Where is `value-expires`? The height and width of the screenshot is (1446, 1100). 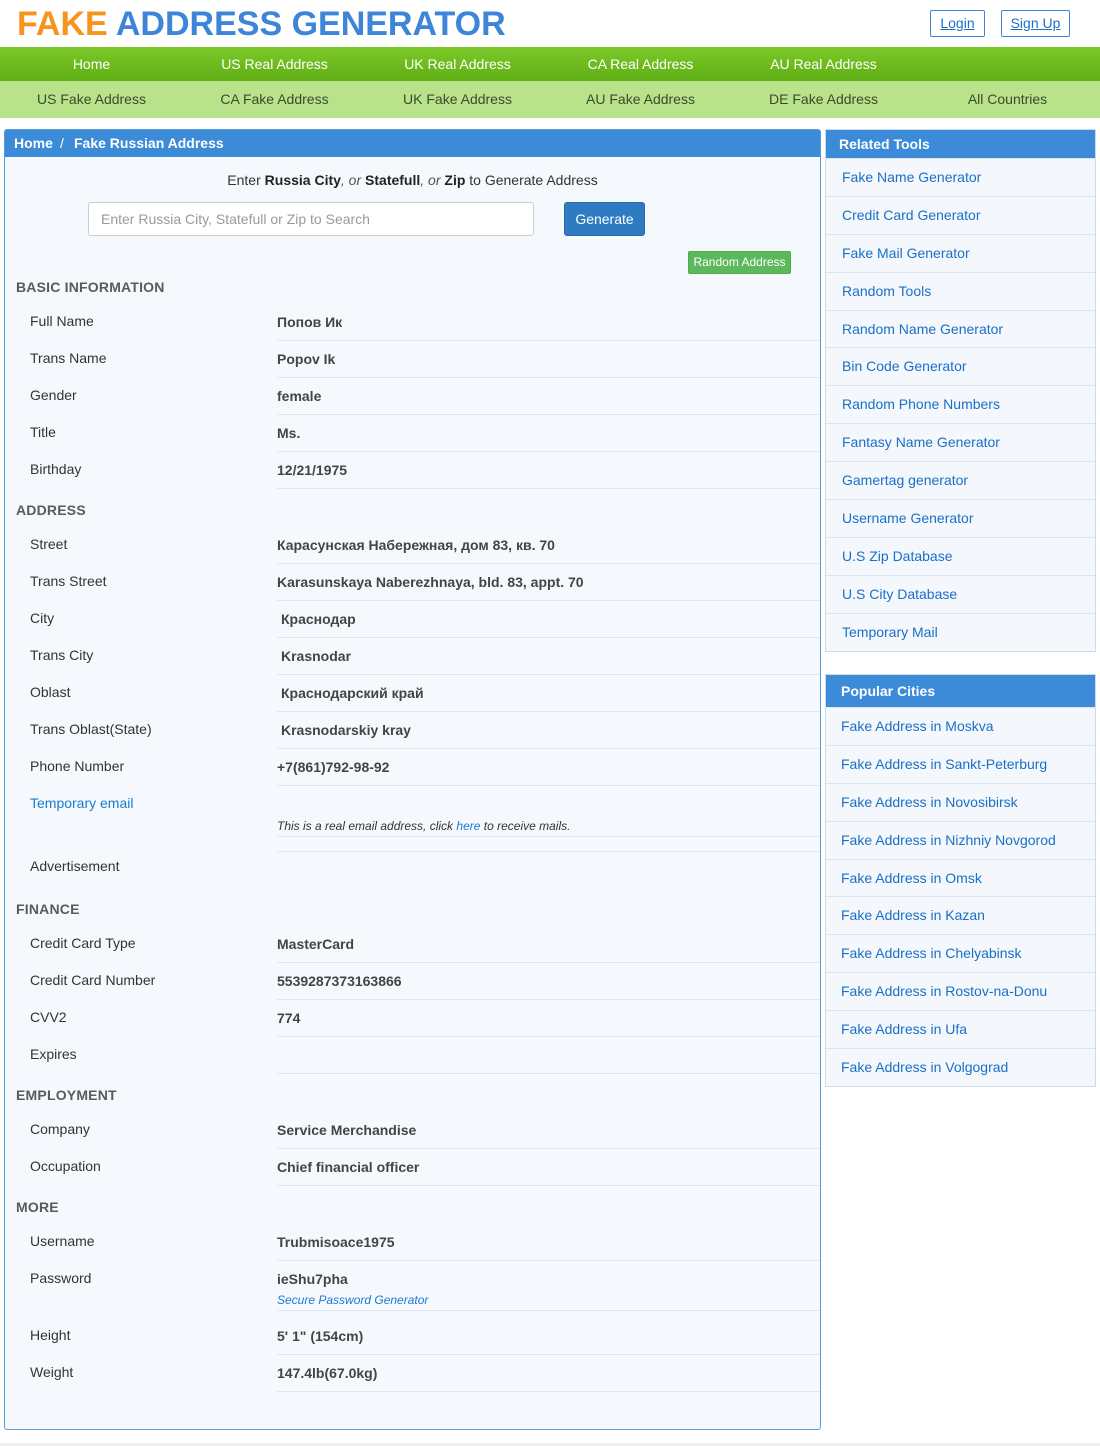 value-expires is located at coordinates (548, 1060).